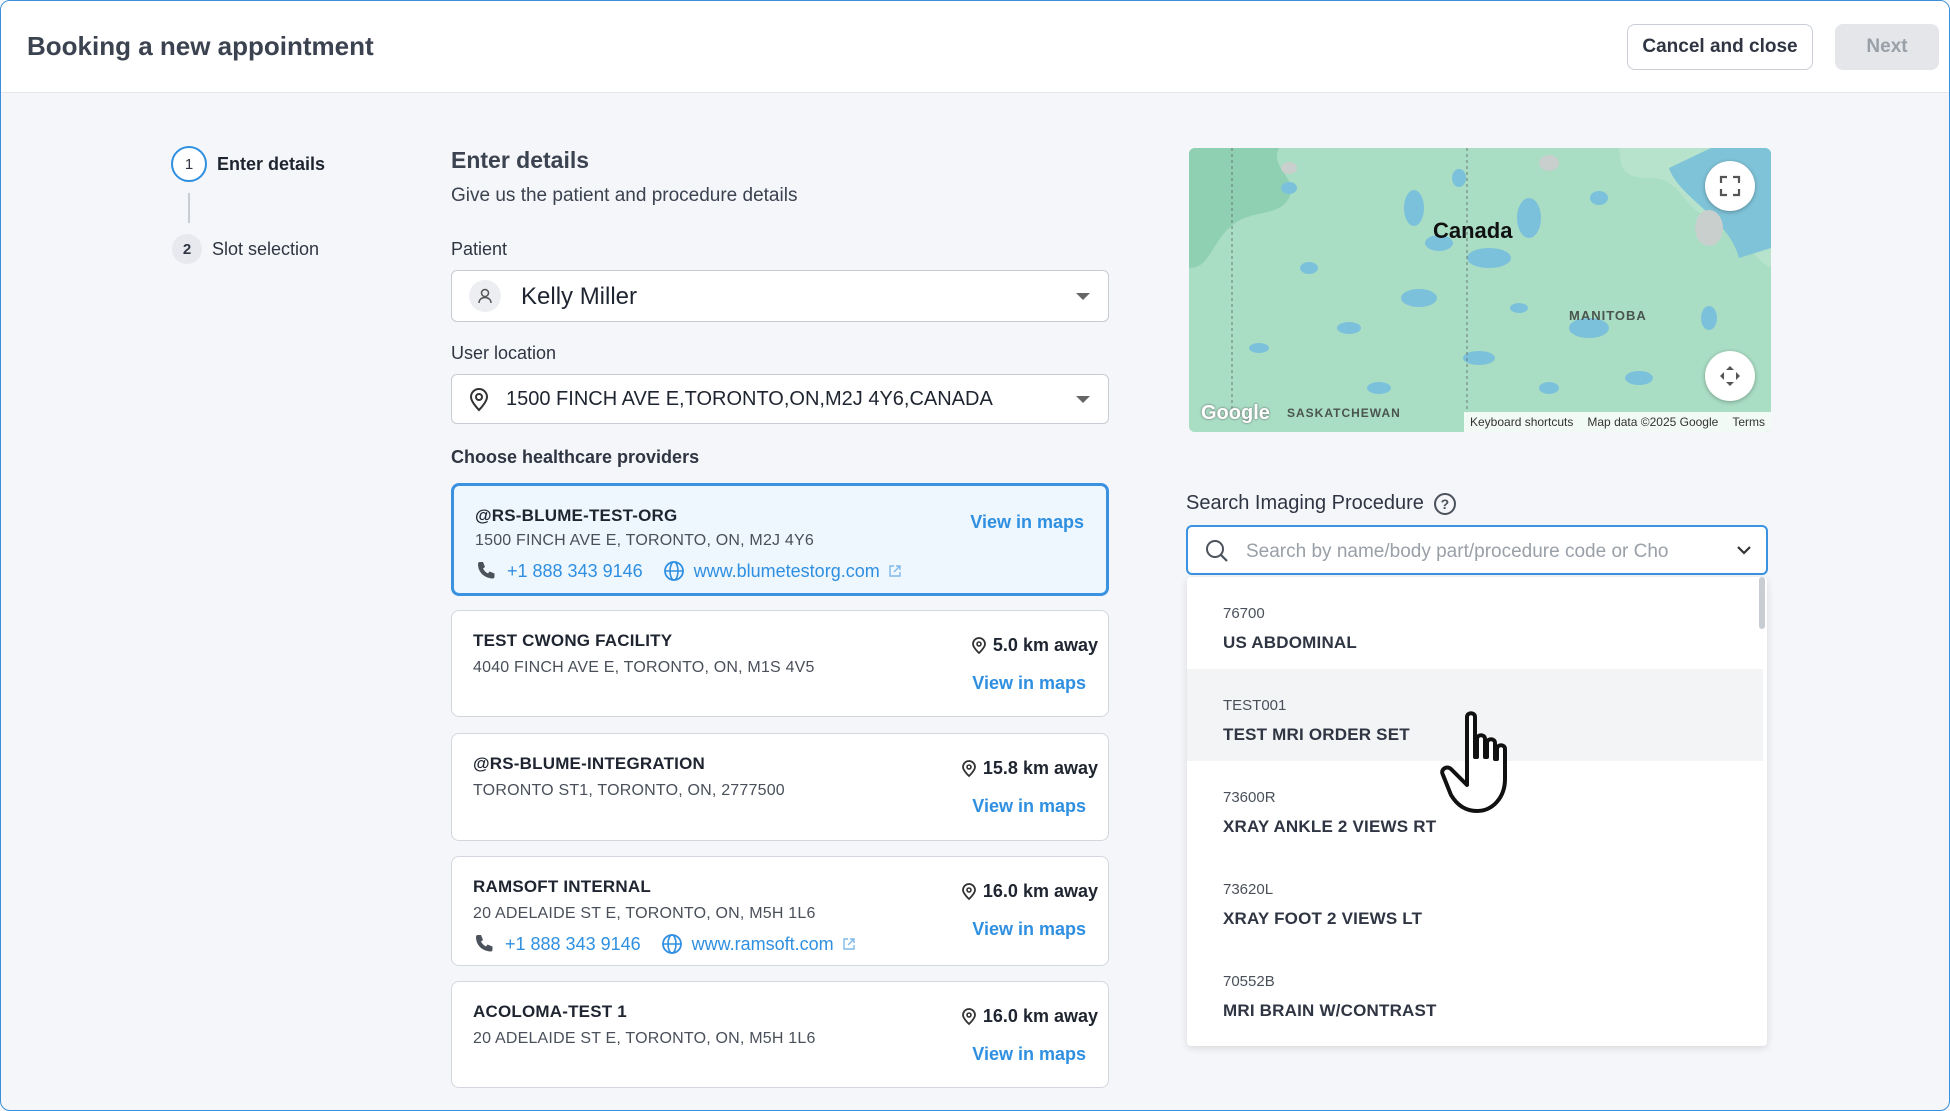  I want to click on search-procedure-label: Search Imaging Procedure ?, so click(1321, 503).